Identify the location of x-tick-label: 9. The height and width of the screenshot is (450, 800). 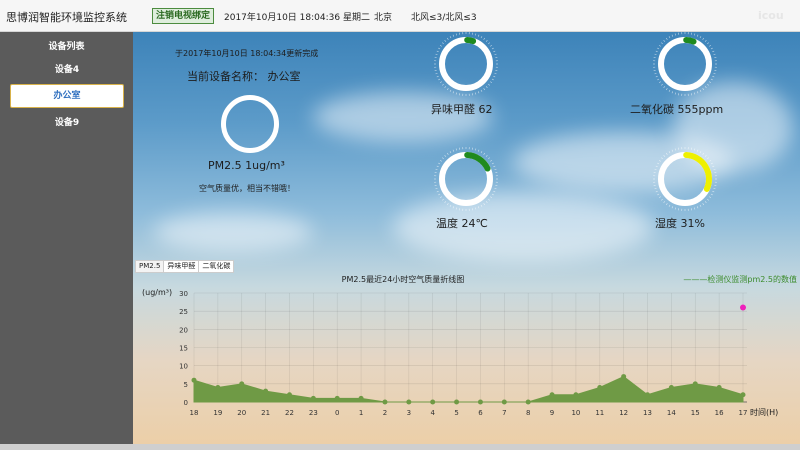
(552, 413).